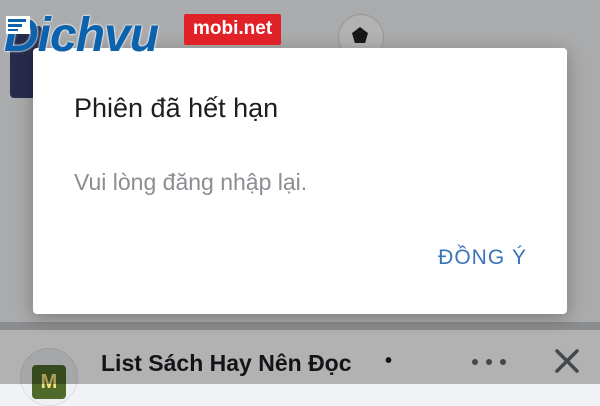 The height and width of the screenshot is (406, 600). What do you see at coordinates (176, 108) in the screenshot?
I see `dialog-title: Phiên đã hết hạn` at bounding box center [176, 108].